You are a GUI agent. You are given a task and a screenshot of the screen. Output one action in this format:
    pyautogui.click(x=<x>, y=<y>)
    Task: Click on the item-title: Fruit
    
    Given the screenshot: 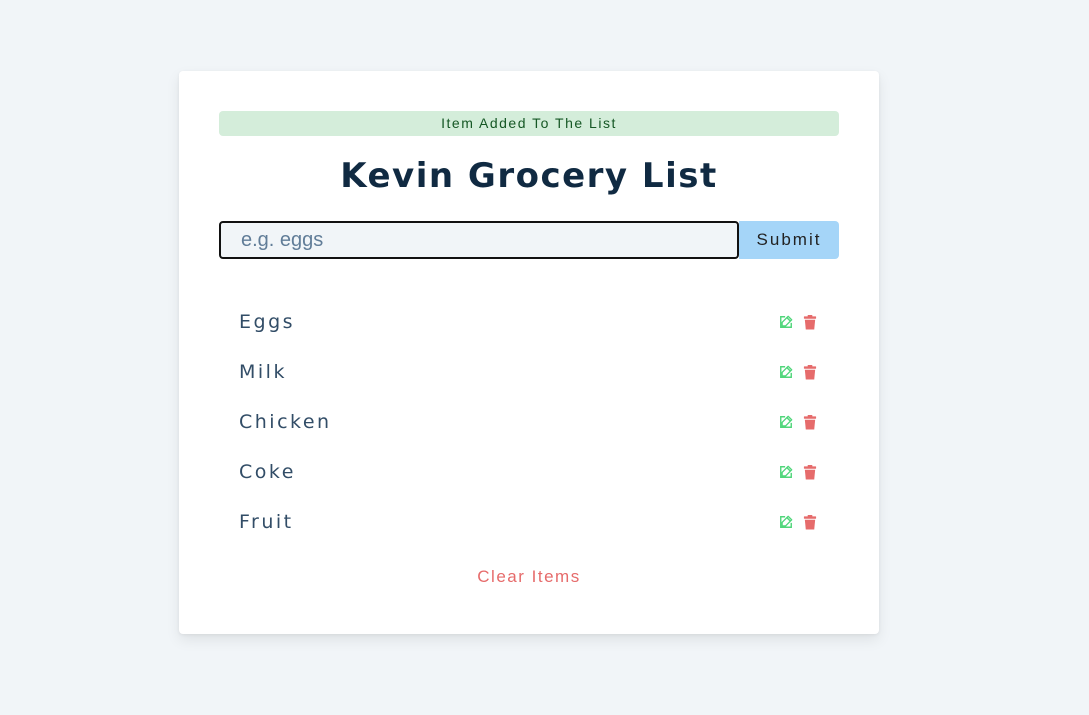 What is the action you would take?
    pyautogui.click(x=266, y=522)
    